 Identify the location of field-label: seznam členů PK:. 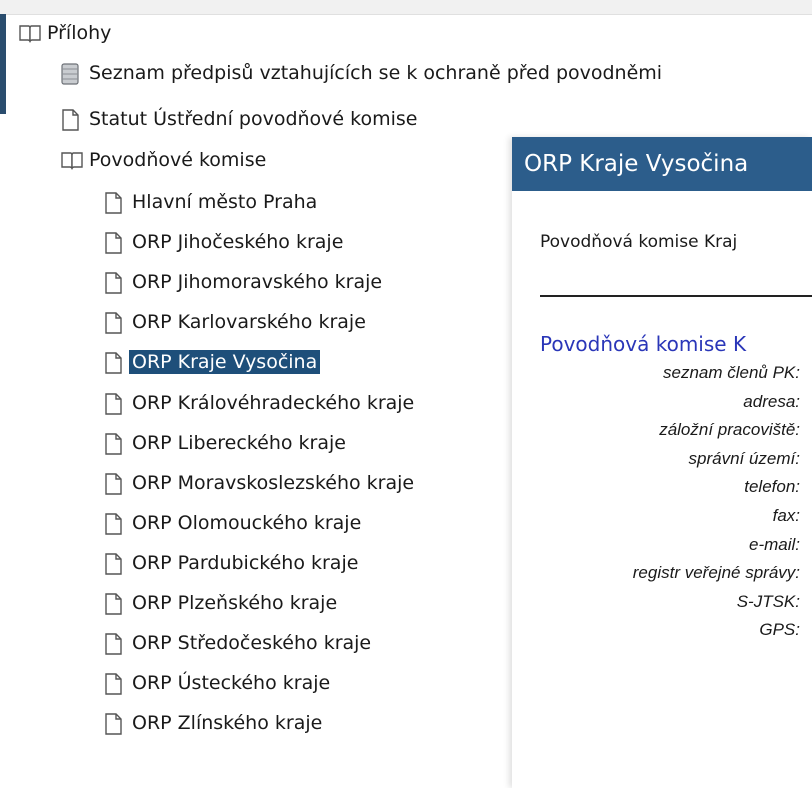
(731, 372).